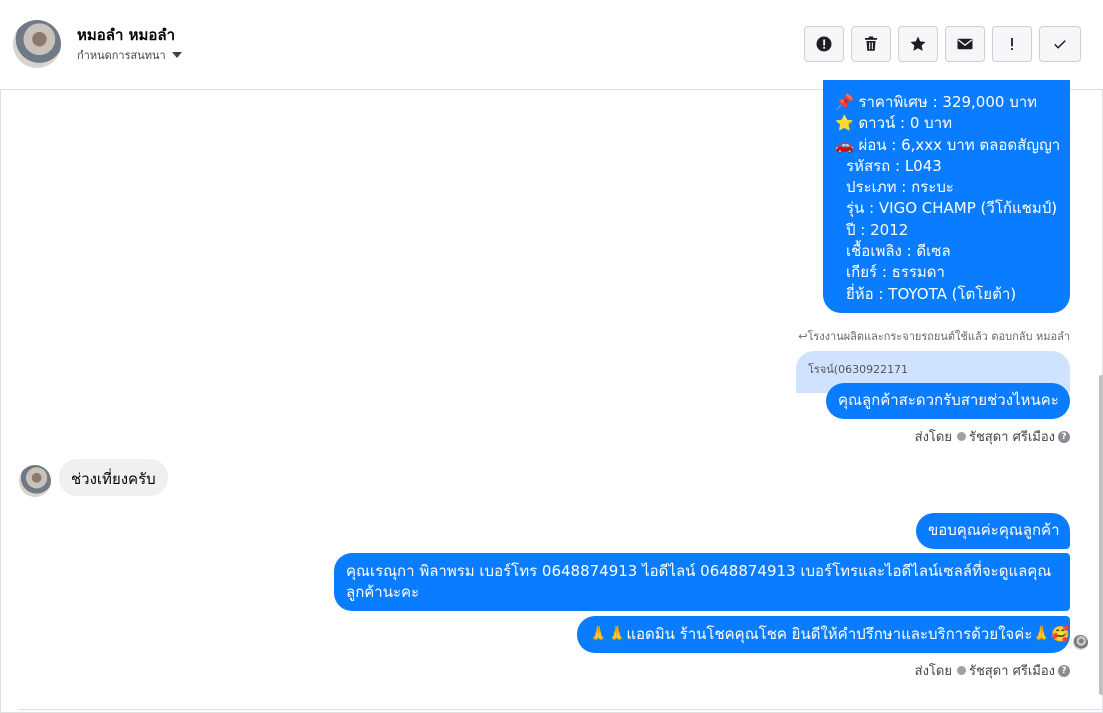  What do you see at coordinates (560, 709) in the screenshot?
I see `composer-divider` at bounding box center [560, 709].